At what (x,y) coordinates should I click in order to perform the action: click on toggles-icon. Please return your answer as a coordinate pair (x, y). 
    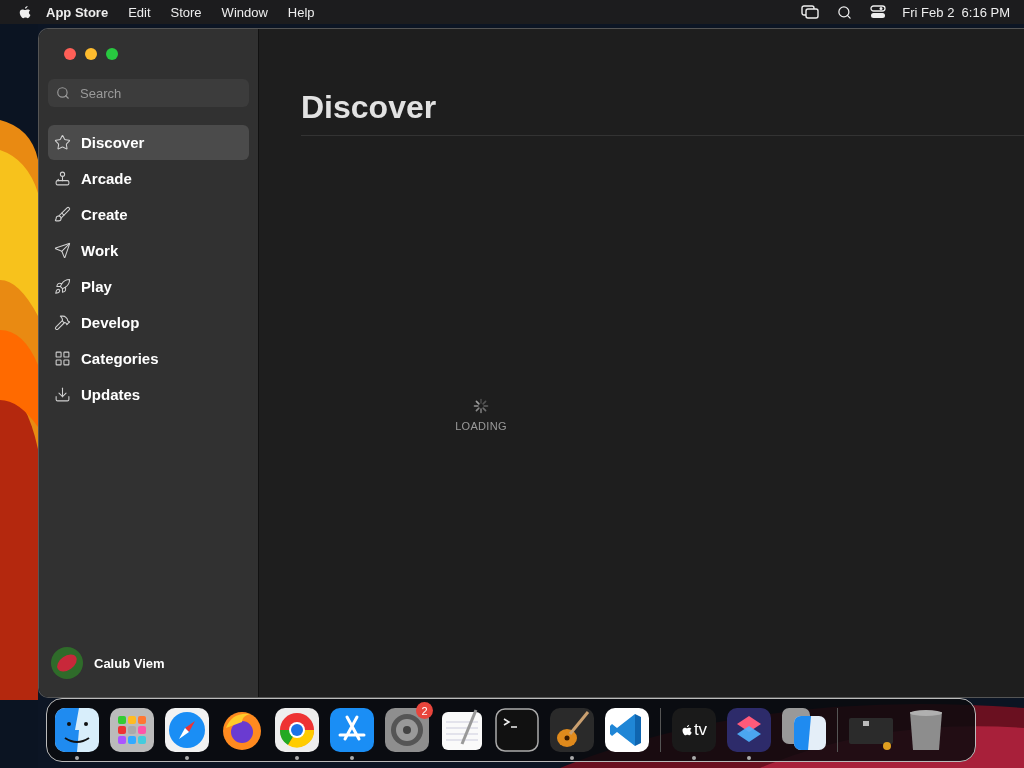
    Looking at the image, I should click on (878, 12).